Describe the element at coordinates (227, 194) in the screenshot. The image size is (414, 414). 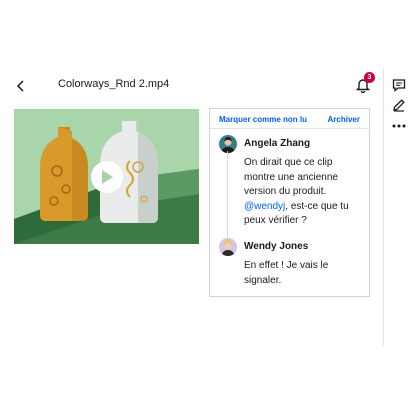
I see `thread-connector` at that location.